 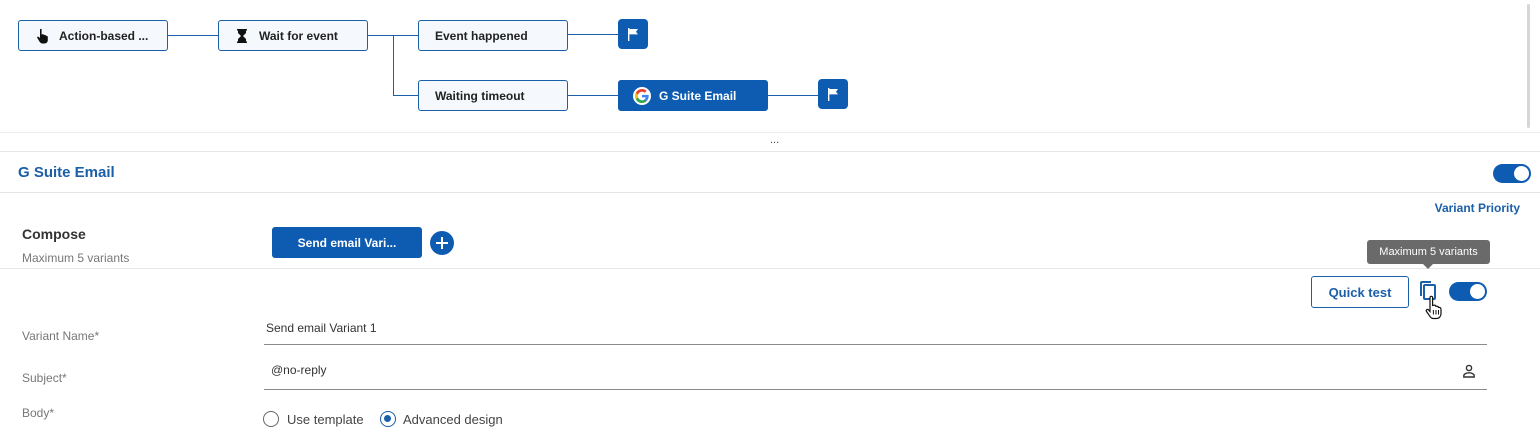 What do you see at coordinates (875, 344) in the screenshot?
I see `variant-name-underline` at bounding box center [875, 344].